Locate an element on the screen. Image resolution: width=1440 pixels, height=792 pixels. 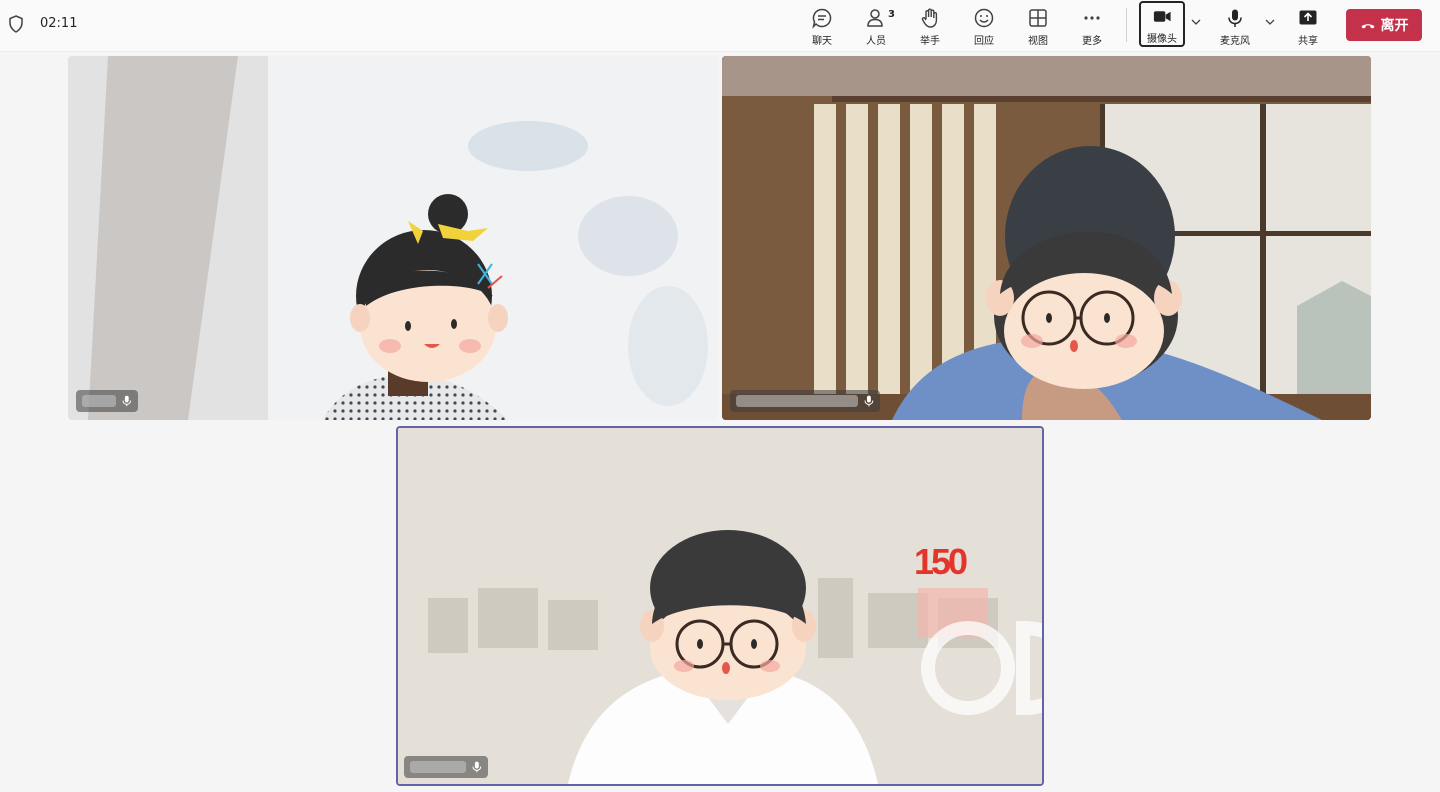
participant-3-name-blurred is located at coordinates (438, 767).